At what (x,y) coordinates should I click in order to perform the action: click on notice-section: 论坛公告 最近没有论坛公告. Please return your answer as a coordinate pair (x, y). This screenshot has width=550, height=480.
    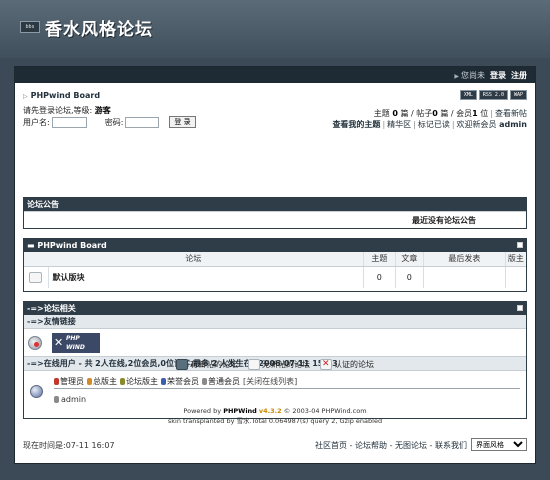
    Looking at the image, I should click on (275, 213).